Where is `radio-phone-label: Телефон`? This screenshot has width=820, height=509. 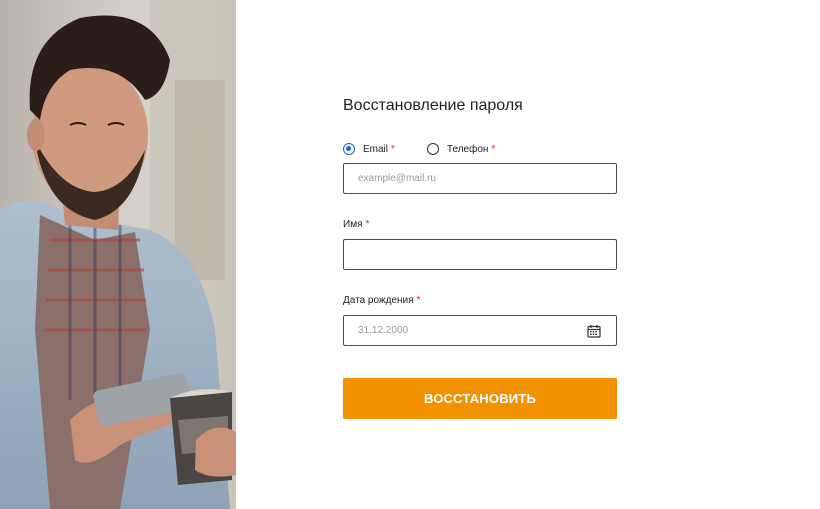 radio-phone-label: Телефон is located at coordinates (467, 149).